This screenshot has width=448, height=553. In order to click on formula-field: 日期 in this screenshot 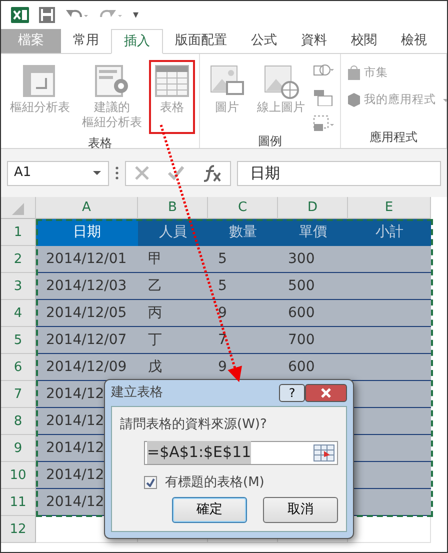, I will do `click(339, 173)`.